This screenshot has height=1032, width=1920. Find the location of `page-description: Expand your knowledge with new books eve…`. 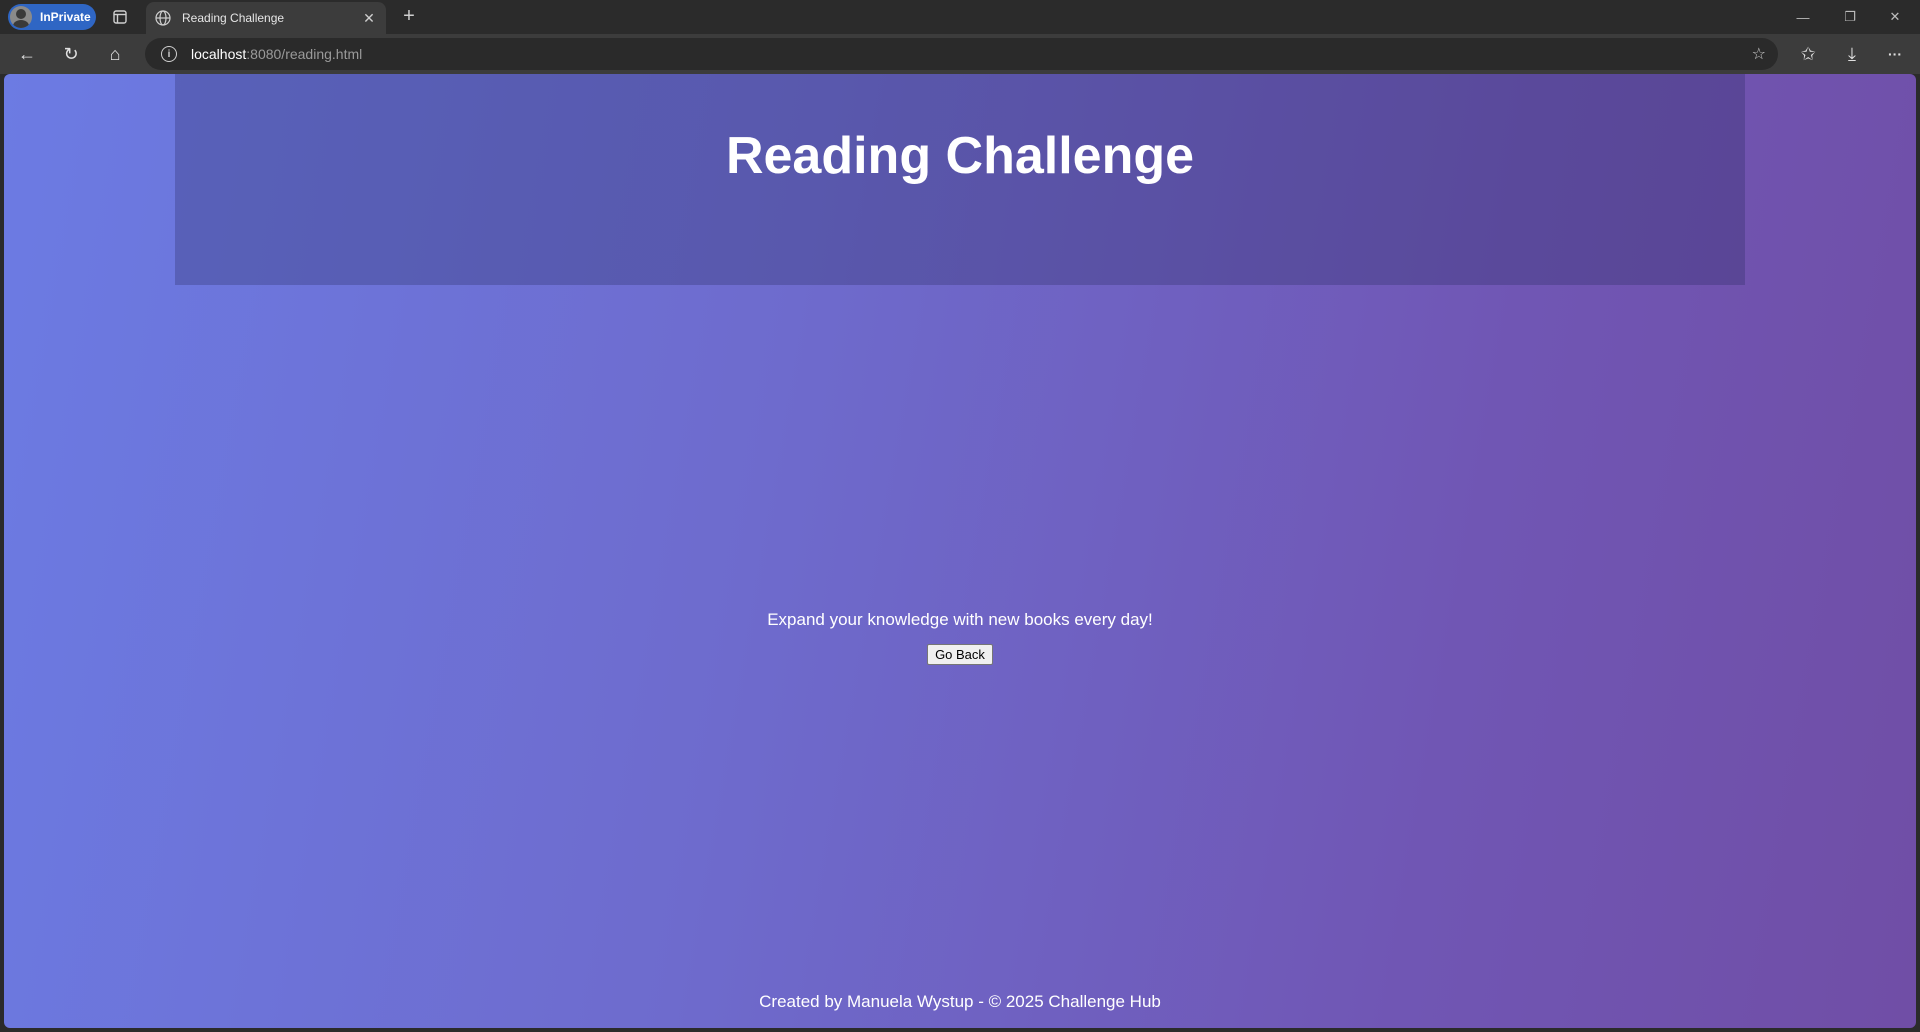

page-description: Expand your knowledge with new books eve… is located at coordinates (960, 619).